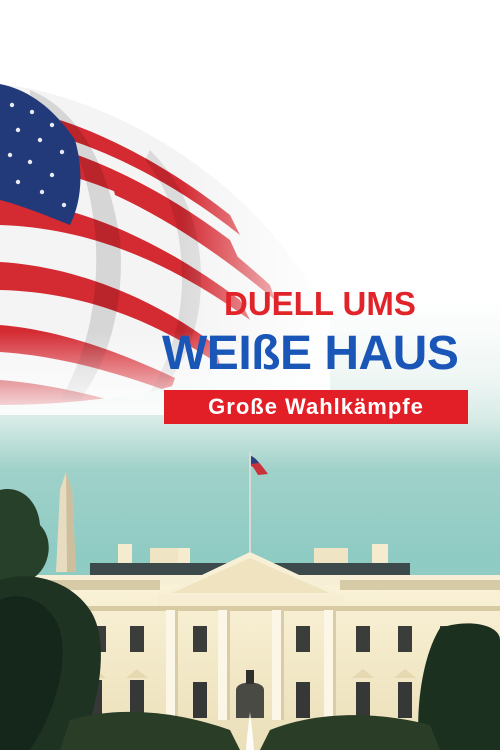  What do you see at coordinates (66, 522) in the screenshot?
I see `washington-monument-illustration` at bounding box center [66, 522].